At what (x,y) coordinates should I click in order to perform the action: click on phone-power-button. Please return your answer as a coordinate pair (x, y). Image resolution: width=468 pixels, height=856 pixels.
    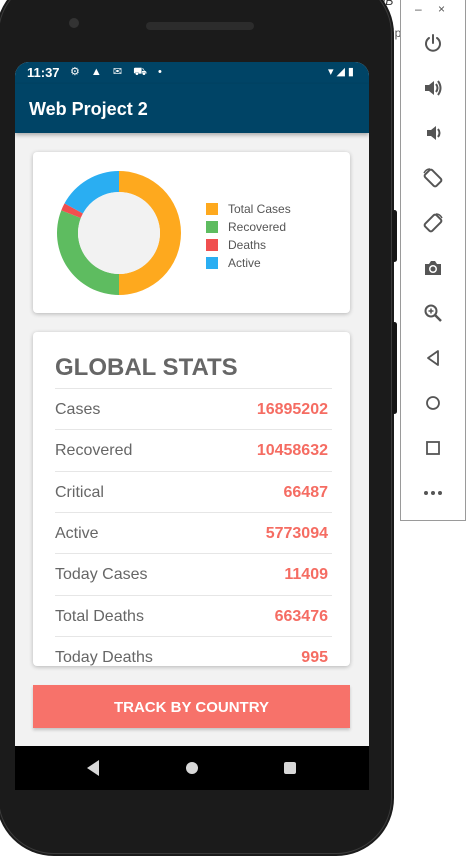
    Looking at the image, I should click on (394, 236).